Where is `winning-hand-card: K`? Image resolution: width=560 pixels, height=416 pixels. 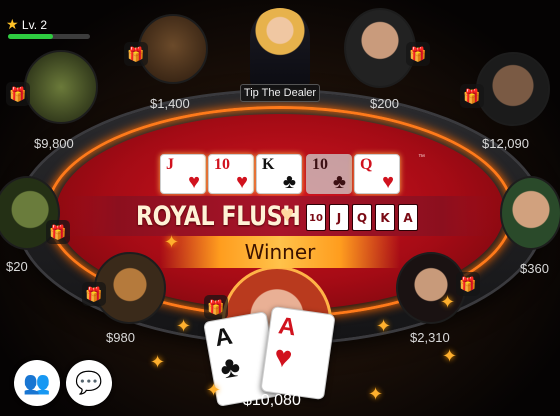
winning-hand-card: K is located at coordinates (385, 217).